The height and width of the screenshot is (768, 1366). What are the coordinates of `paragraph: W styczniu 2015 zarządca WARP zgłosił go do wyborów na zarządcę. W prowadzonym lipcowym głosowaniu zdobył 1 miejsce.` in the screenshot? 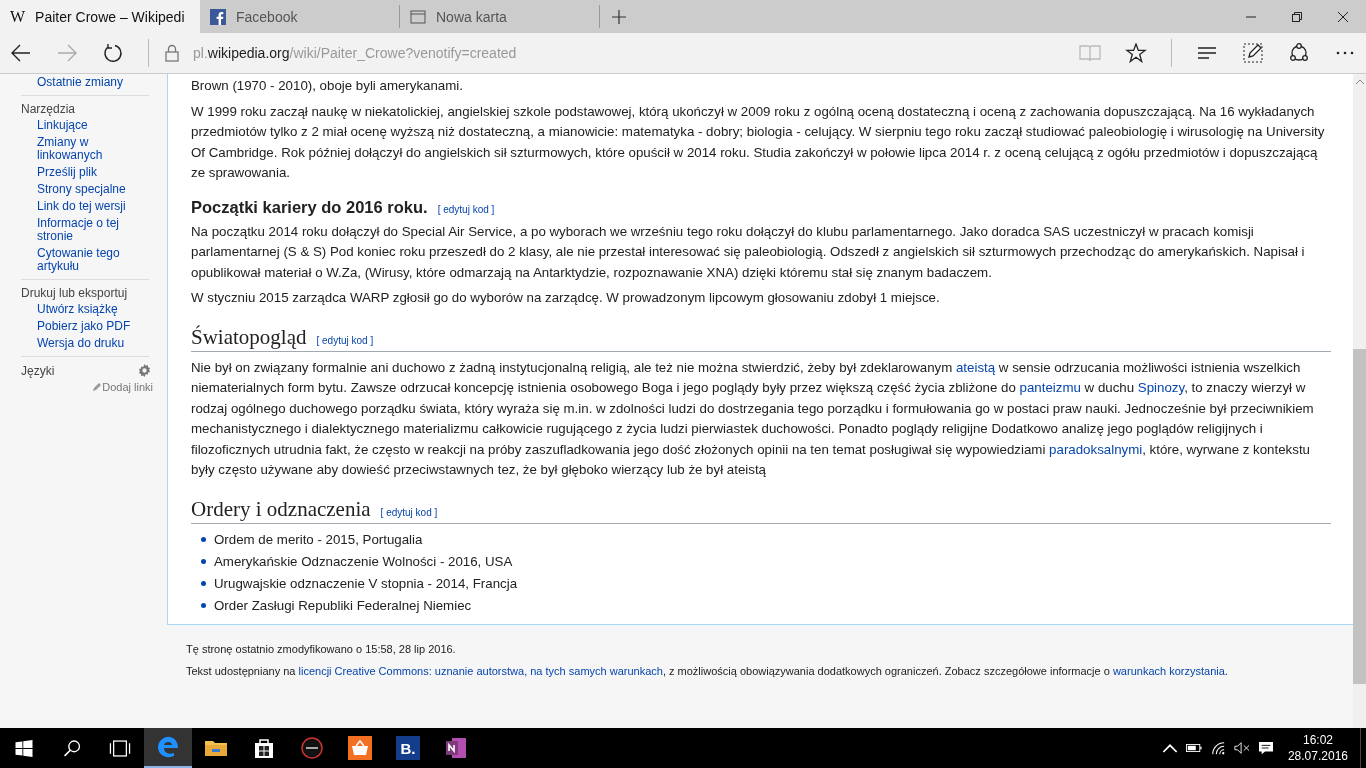 It's located at (566, 298).